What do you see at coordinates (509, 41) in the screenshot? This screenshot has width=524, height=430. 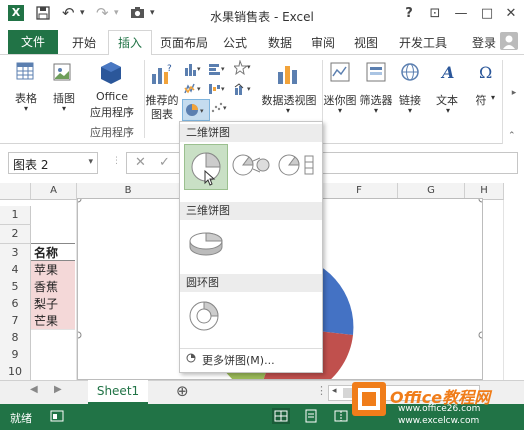 I see `account-avatar` at bounding box center [509, 41].